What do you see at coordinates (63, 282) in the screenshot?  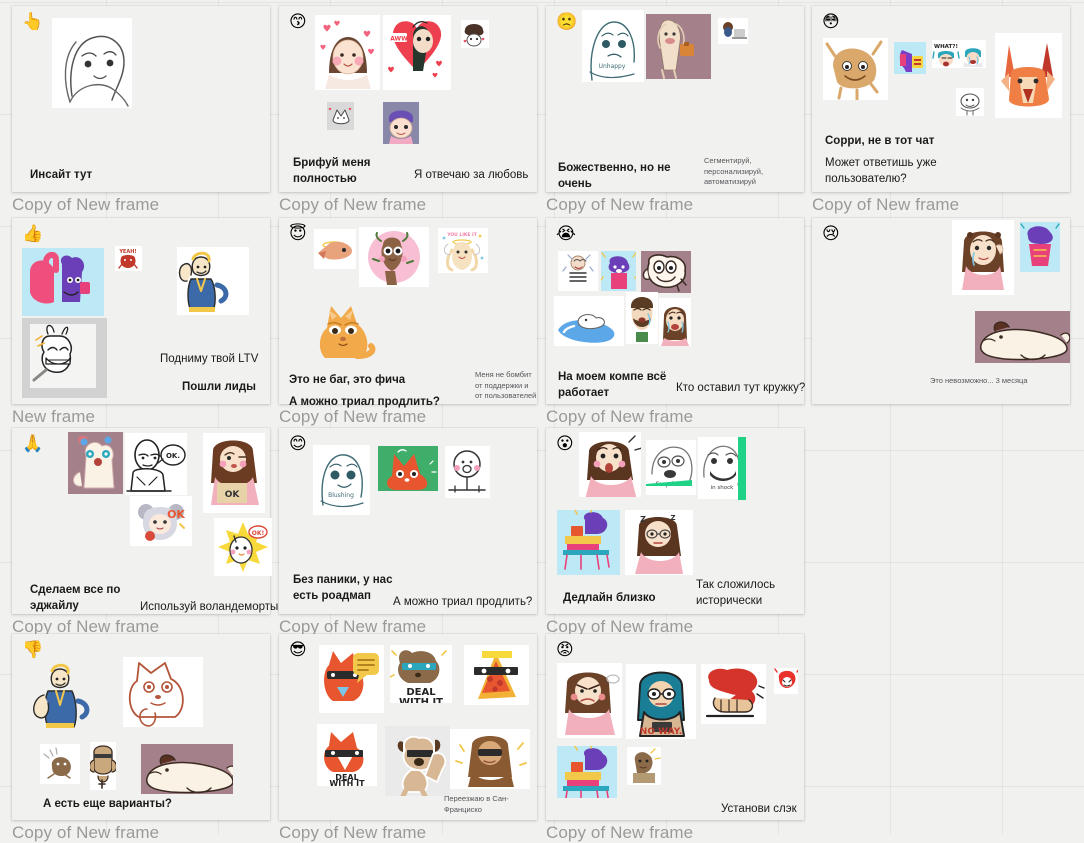 I see `pink-thumbs-up-blob` at bounding box center [63, 282].